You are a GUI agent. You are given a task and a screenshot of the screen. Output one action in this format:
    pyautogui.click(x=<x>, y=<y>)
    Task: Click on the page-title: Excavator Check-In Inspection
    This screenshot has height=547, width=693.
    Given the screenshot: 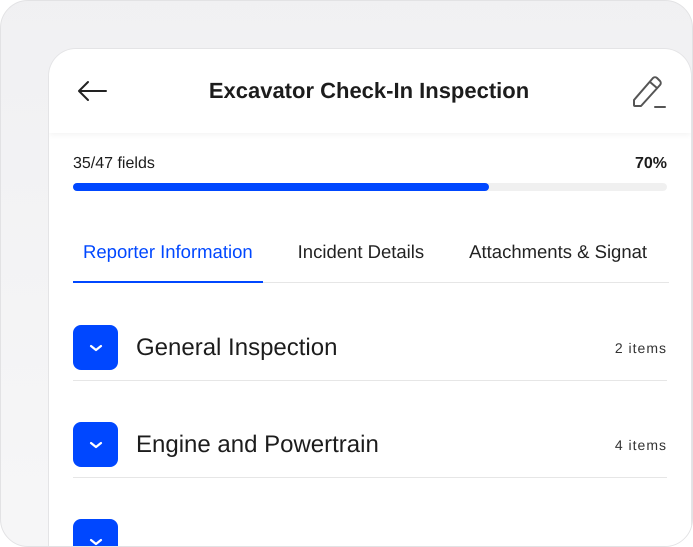 What is the action you would take?
    pyautogui.click(x=369, y=91)
    